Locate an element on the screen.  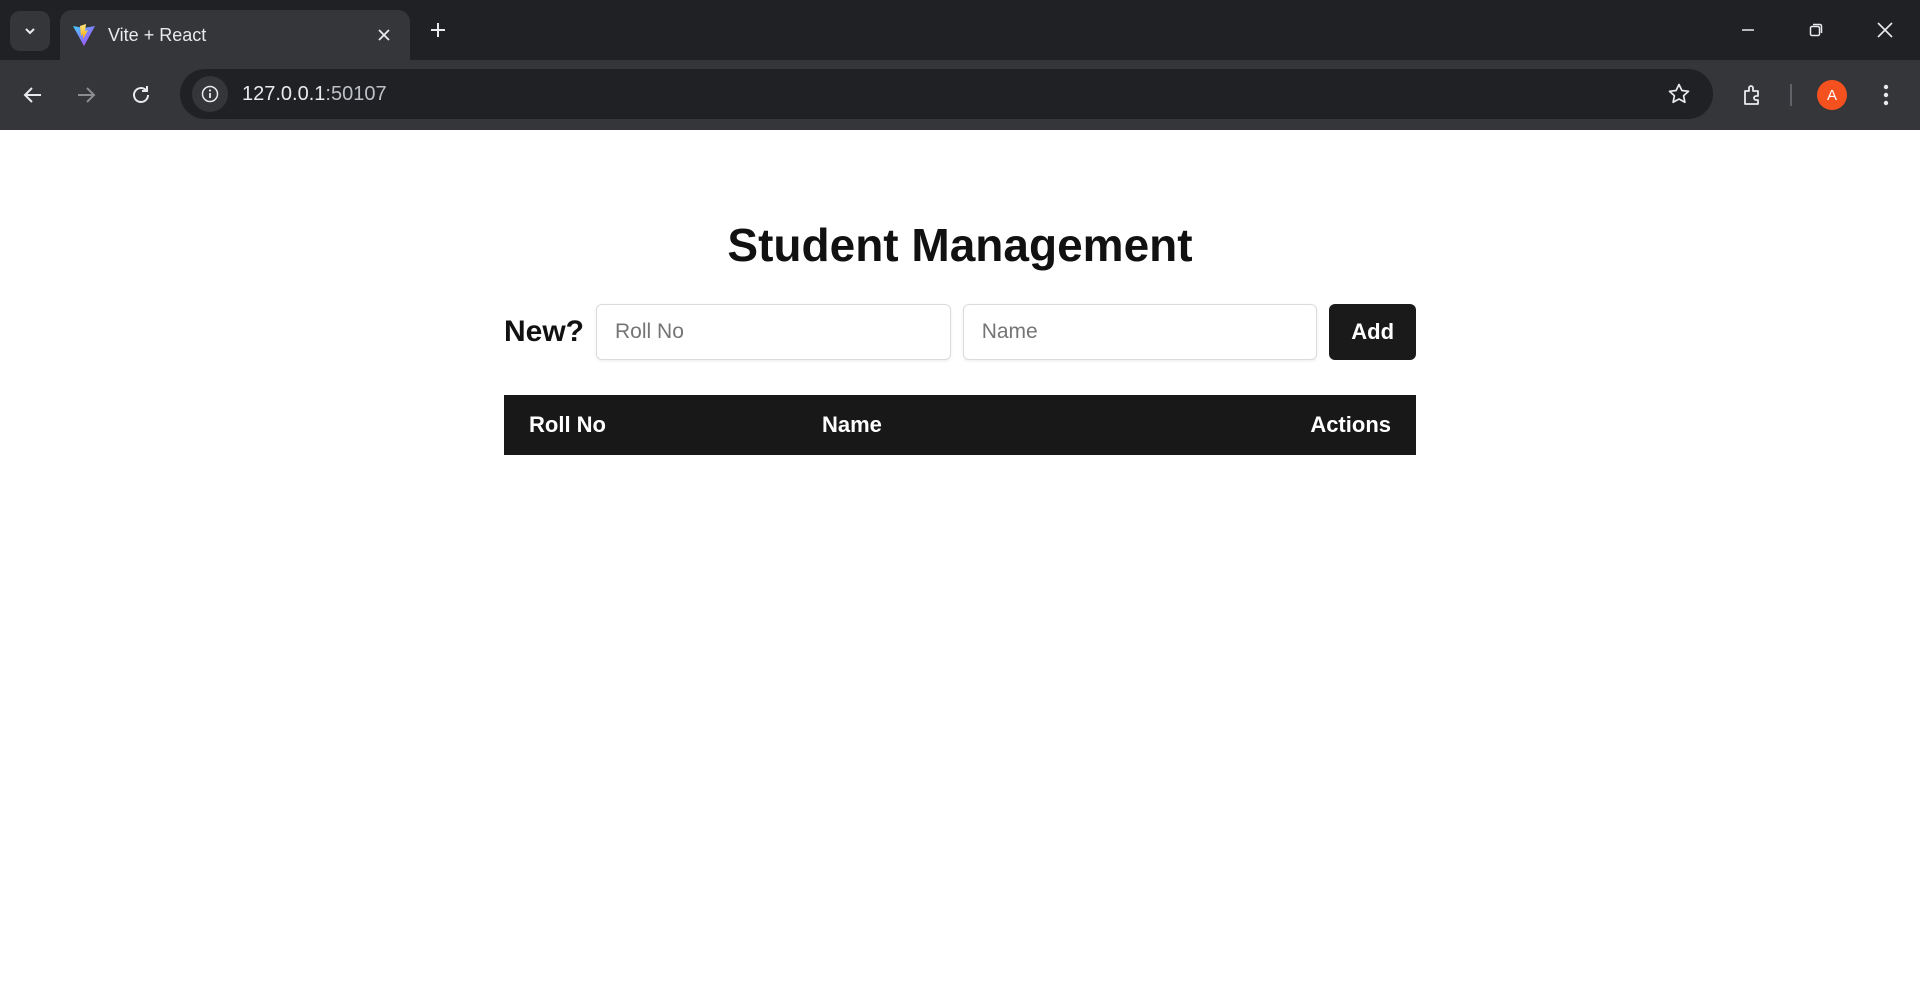
restore-icon is located at coordinates (1816, 30).